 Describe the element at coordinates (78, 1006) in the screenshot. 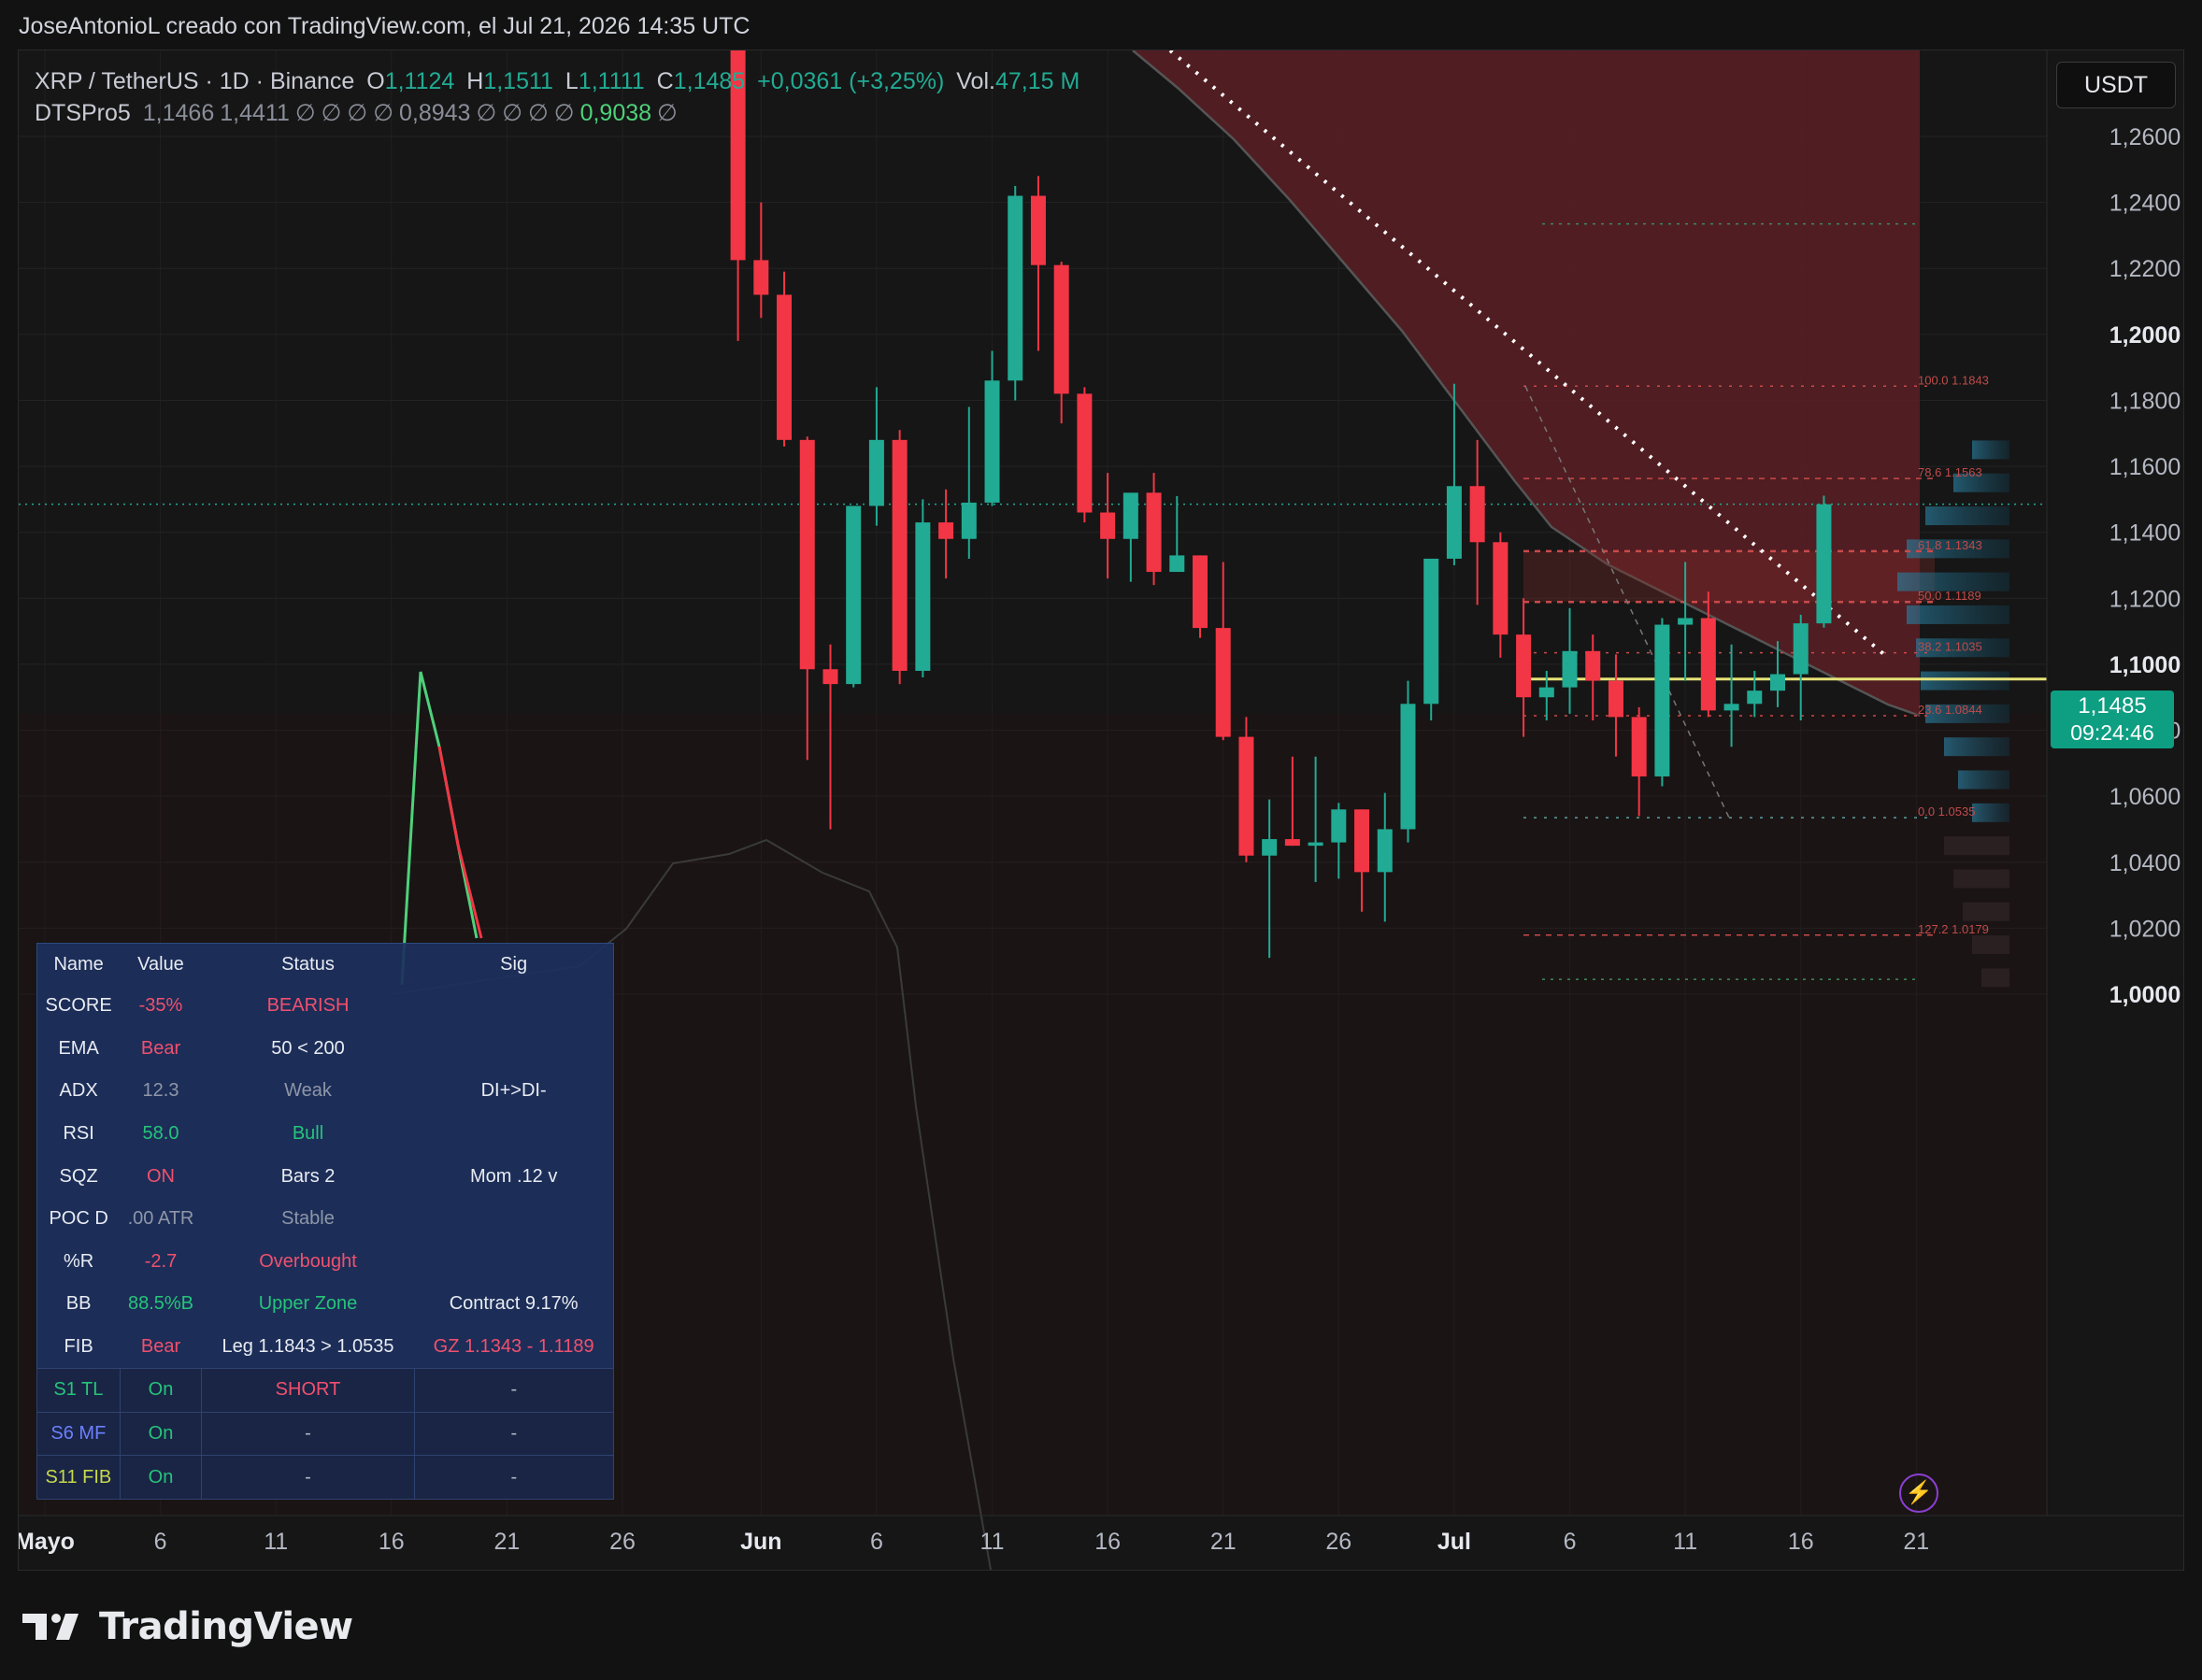

I see `table-cell-name: SCORE` at that location.